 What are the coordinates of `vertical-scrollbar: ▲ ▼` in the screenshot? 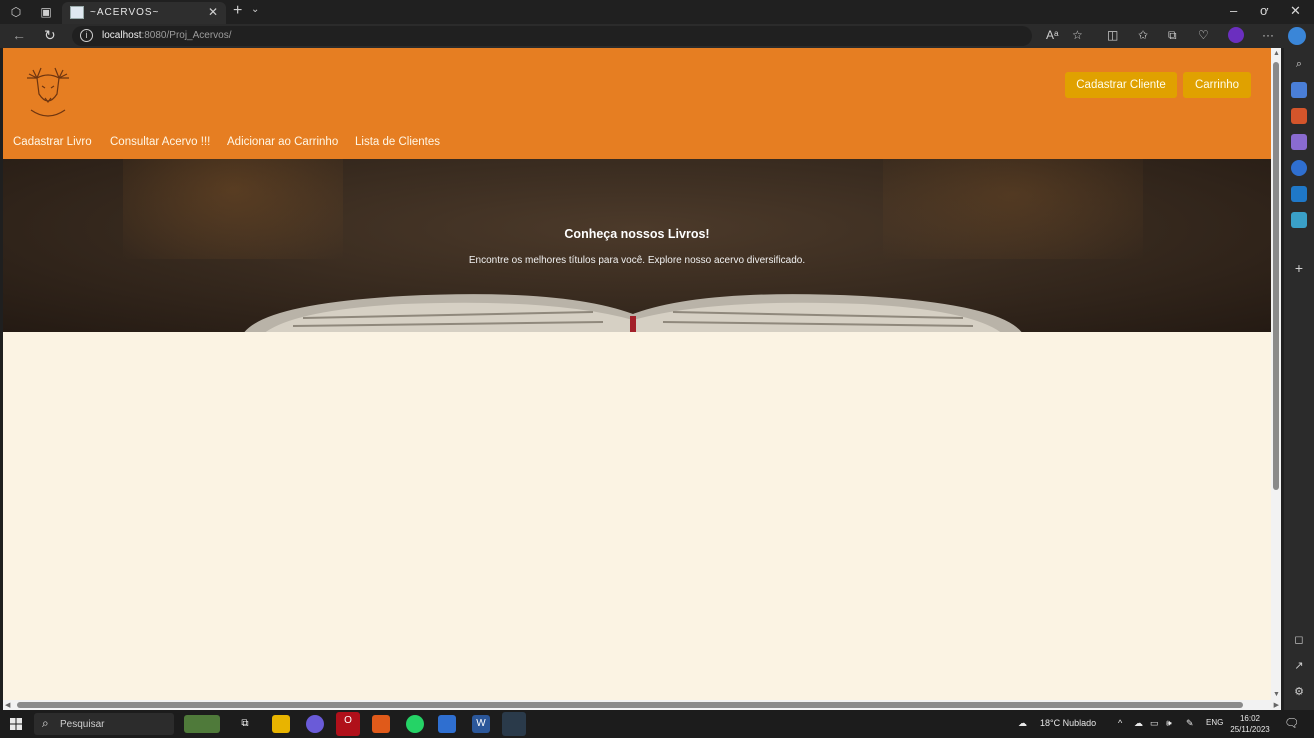 It's located at (1276, 374).